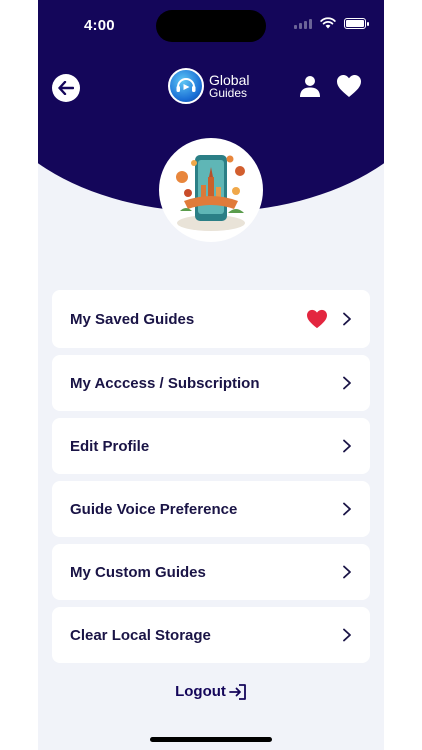 The width and height of the screenshot is (422, 750). What do you see at coordinates (140, 635) in the screenshot?
I see `menu-item-label: Clear Local Storage` at bounding box center [140, 635].